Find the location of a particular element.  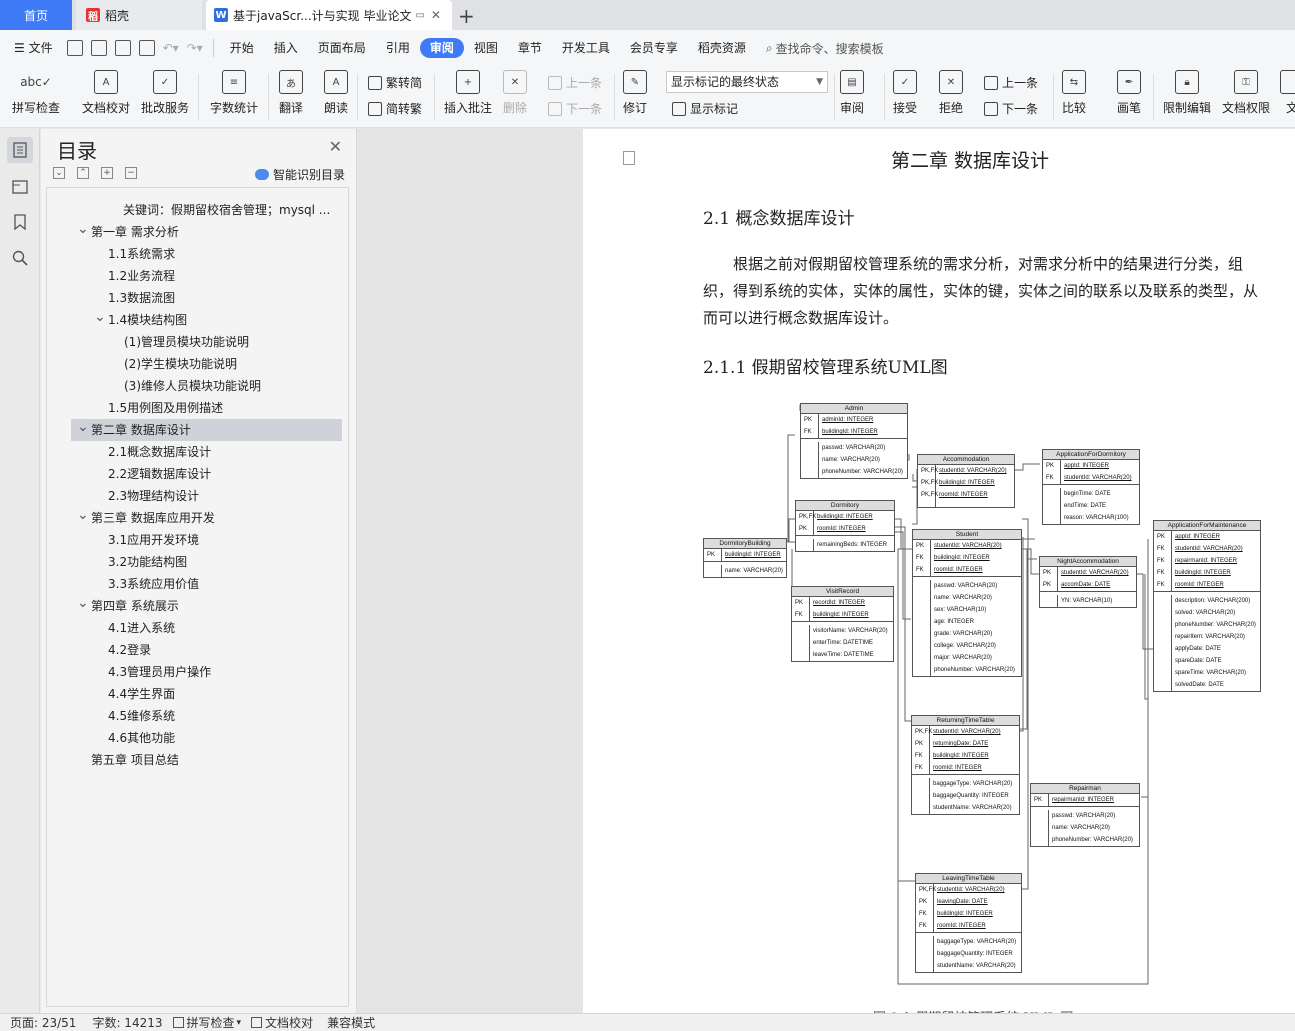

simp-to-trad-button: 简转繁 is located at coordinates (395, 108).